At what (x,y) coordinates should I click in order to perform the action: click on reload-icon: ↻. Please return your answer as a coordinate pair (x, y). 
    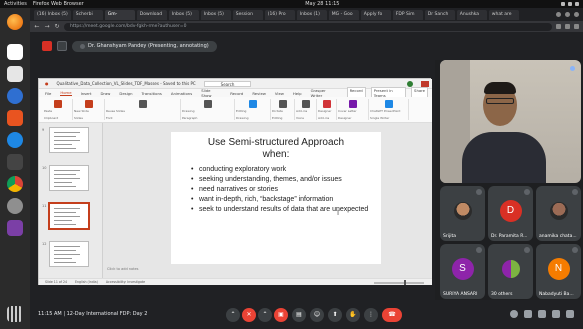
    Looking at the image, I should click on (57, 26).